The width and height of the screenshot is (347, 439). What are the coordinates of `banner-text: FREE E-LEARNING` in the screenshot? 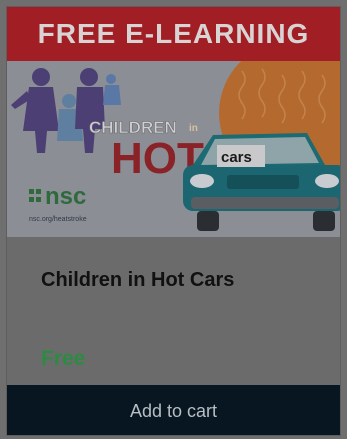 It's located at (173, 33).